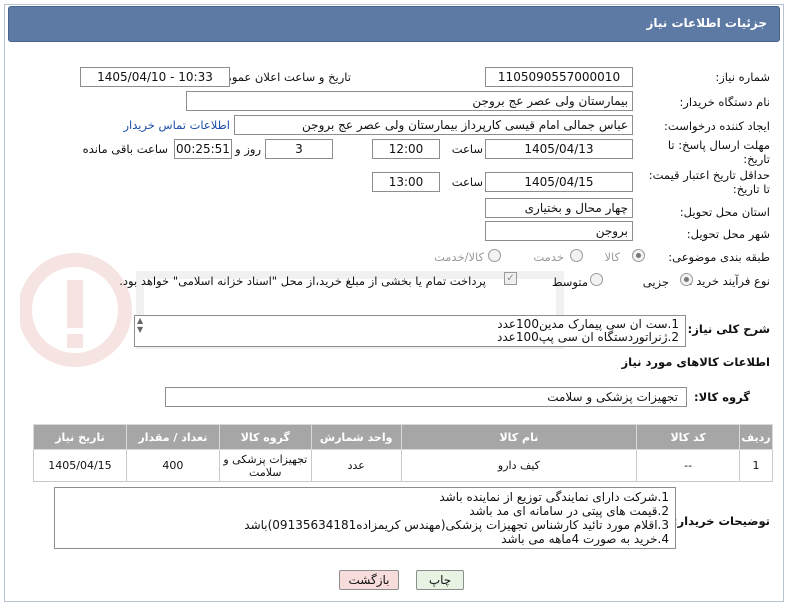  Describe the element at coordinates (440, 580) in the screenshot. I see `print-button: چاپ` at that location.